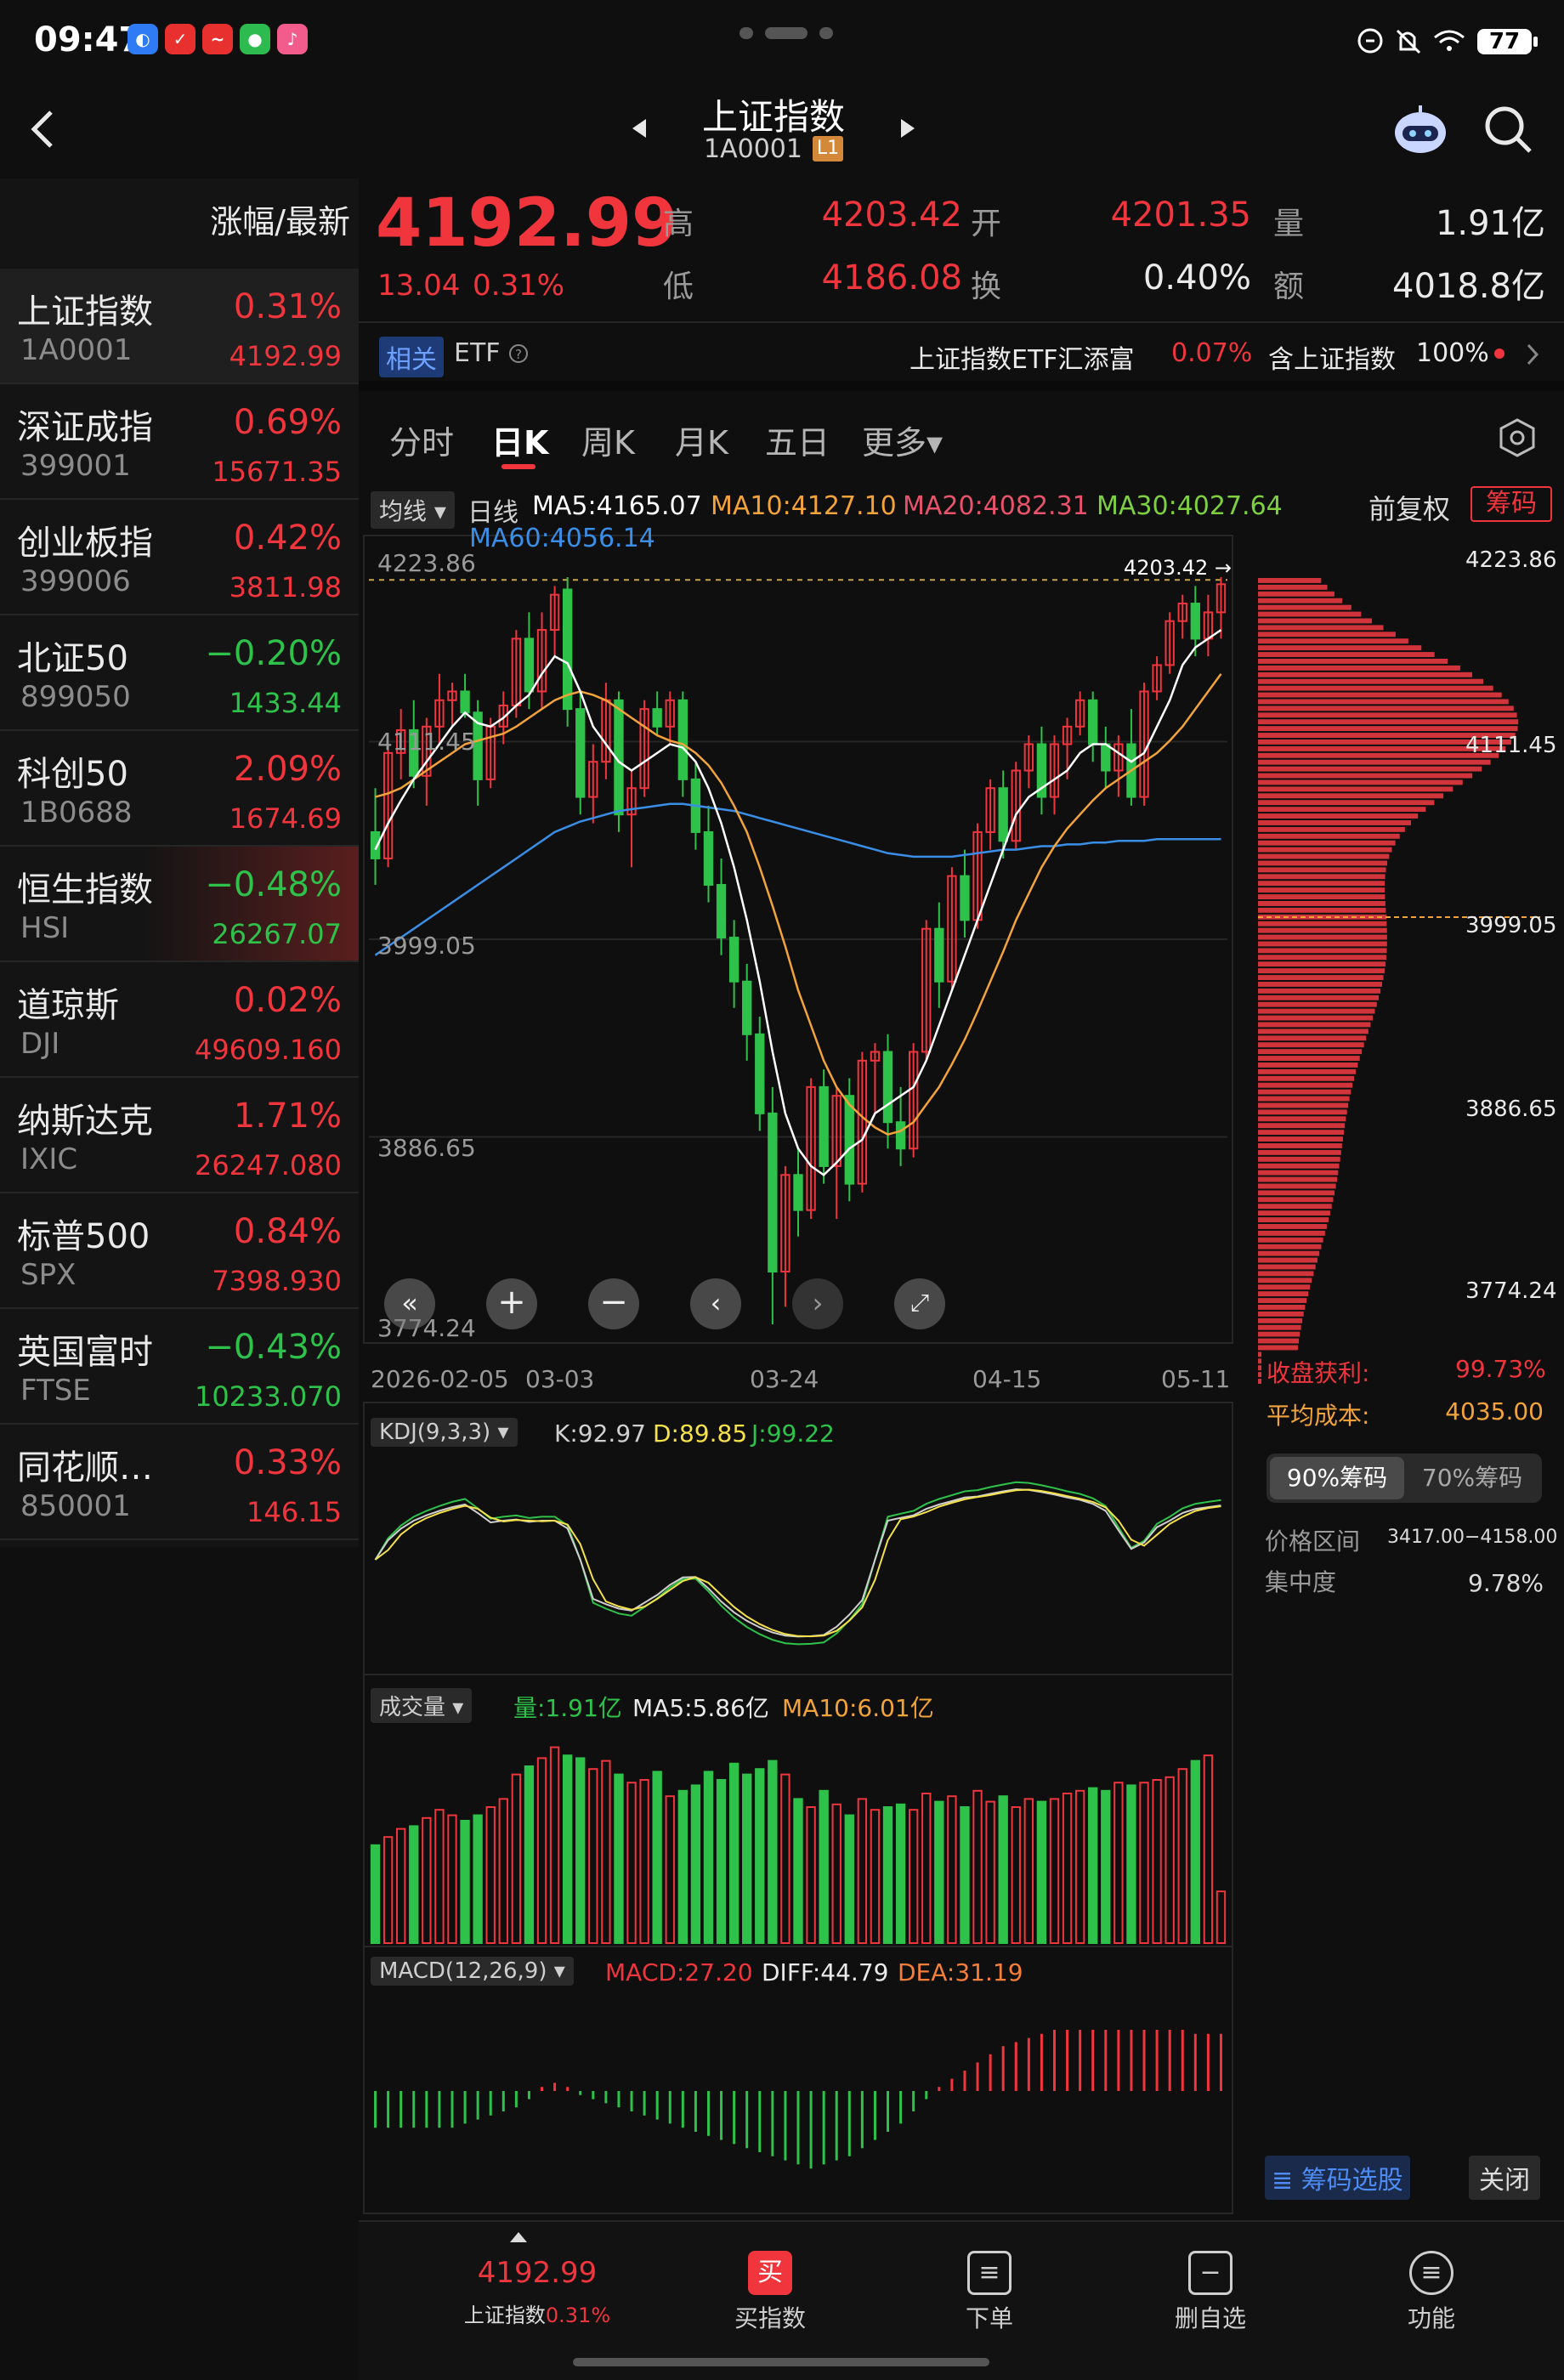 Image resolution: width=1564 pixels, height=2380 pixels. Describe the element at coordinates (294, 1512) in the screenshot. I see `list-item-price: 146.15` at that location.